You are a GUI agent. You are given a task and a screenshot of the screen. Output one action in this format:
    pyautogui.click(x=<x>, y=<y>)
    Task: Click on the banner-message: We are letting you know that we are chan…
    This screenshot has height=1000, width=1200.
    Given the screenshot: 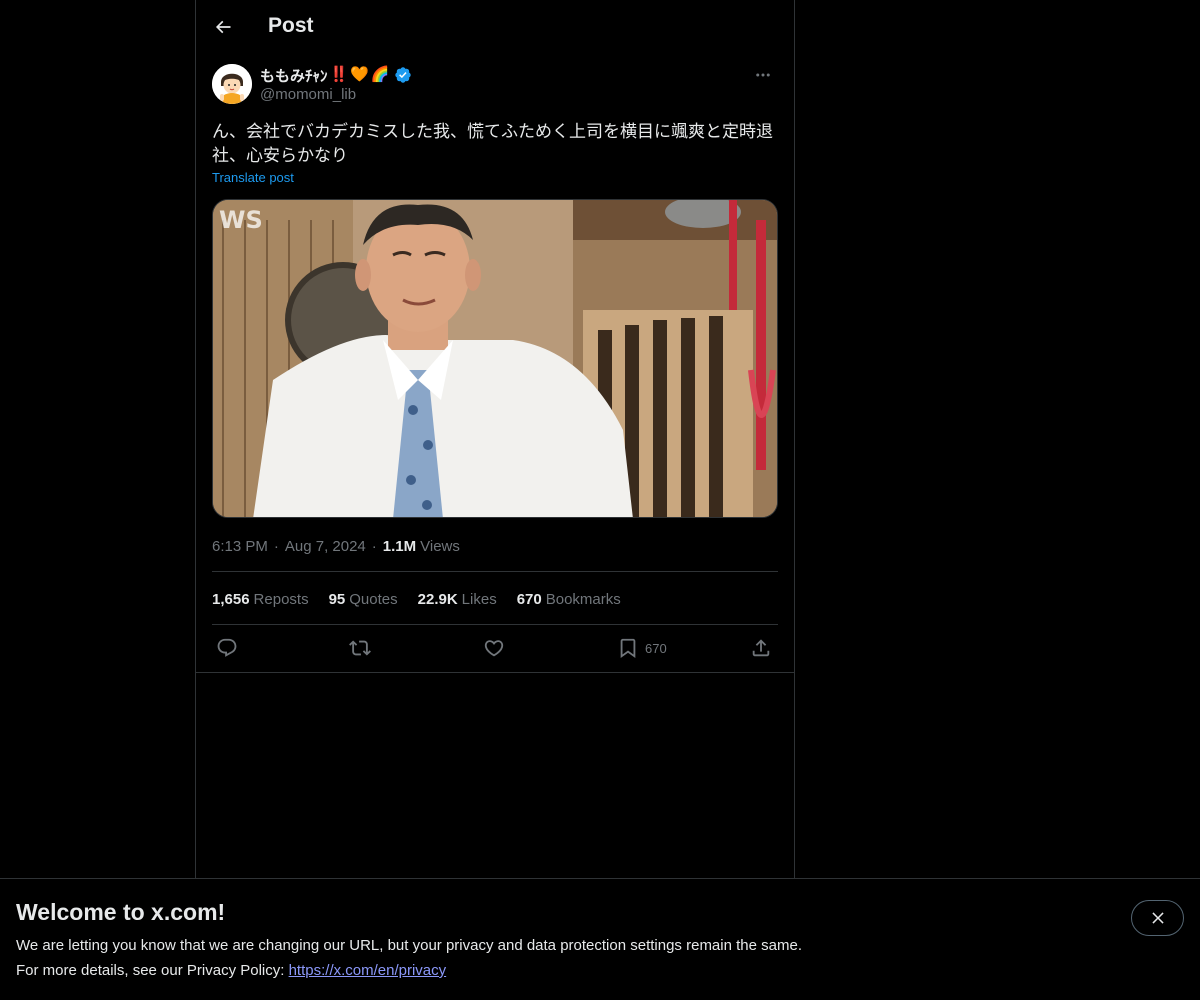 What is the action you would take?
    pyautogui.click(x=409, y=945)
    